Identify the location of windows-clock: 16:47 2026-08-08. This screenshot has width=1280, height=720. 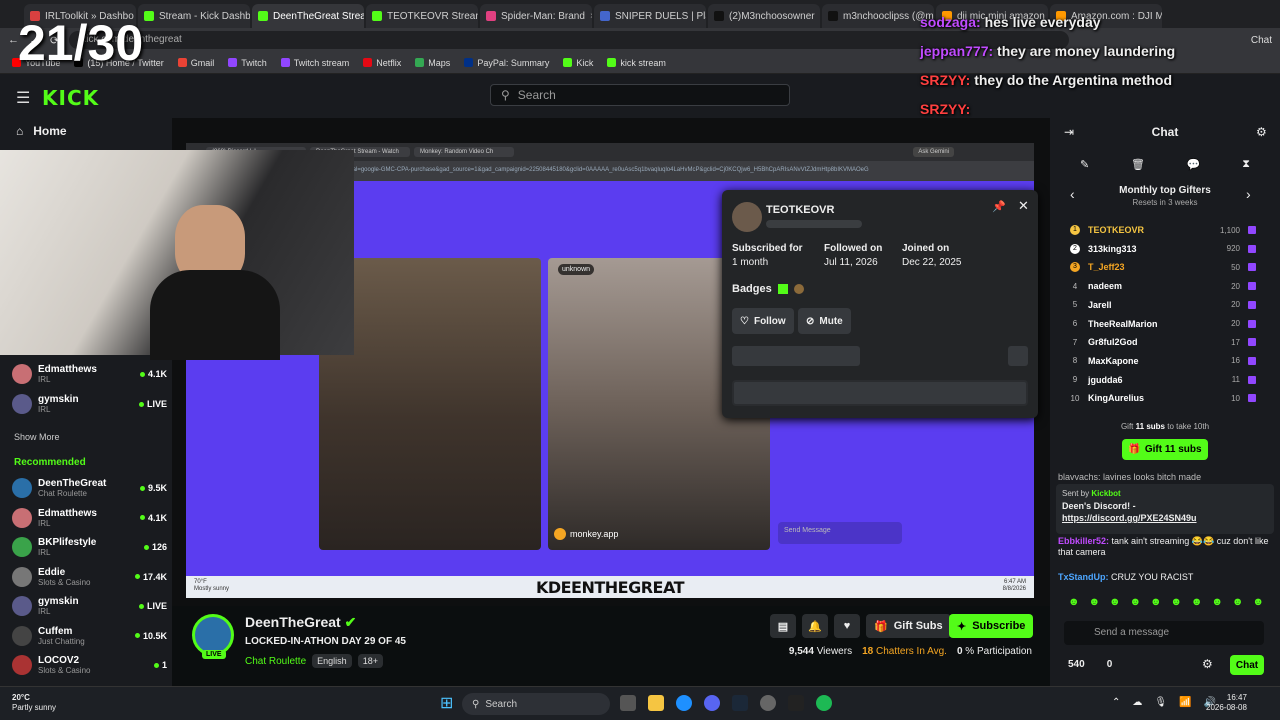
(1226, 703).